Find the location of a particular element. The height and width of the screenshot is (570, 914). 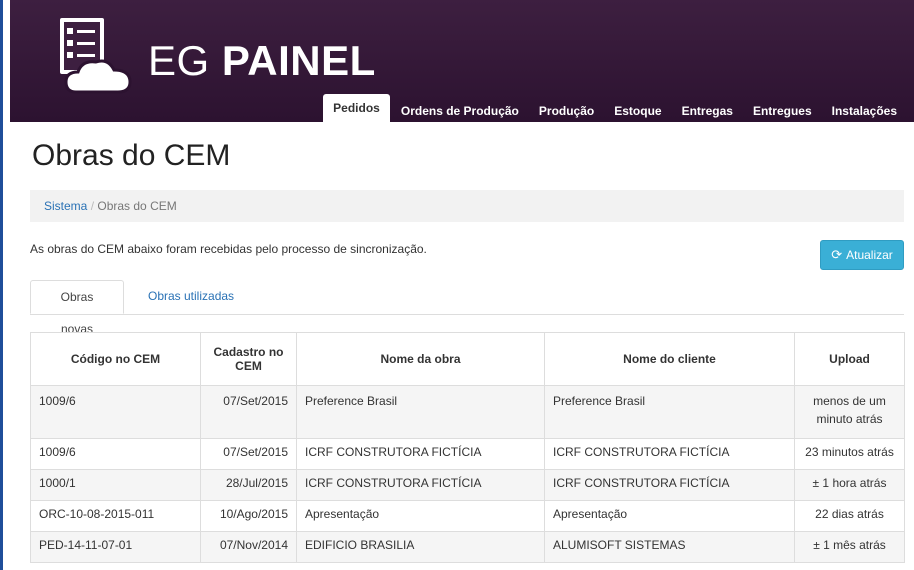

tab-obras-utilizadas: Obras utilizadas is located at coordinates (191, 297).